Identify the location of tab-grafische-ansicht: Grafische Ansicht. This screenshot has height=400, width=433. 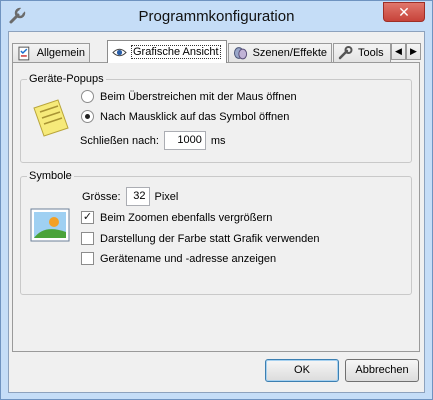
(167, 51).